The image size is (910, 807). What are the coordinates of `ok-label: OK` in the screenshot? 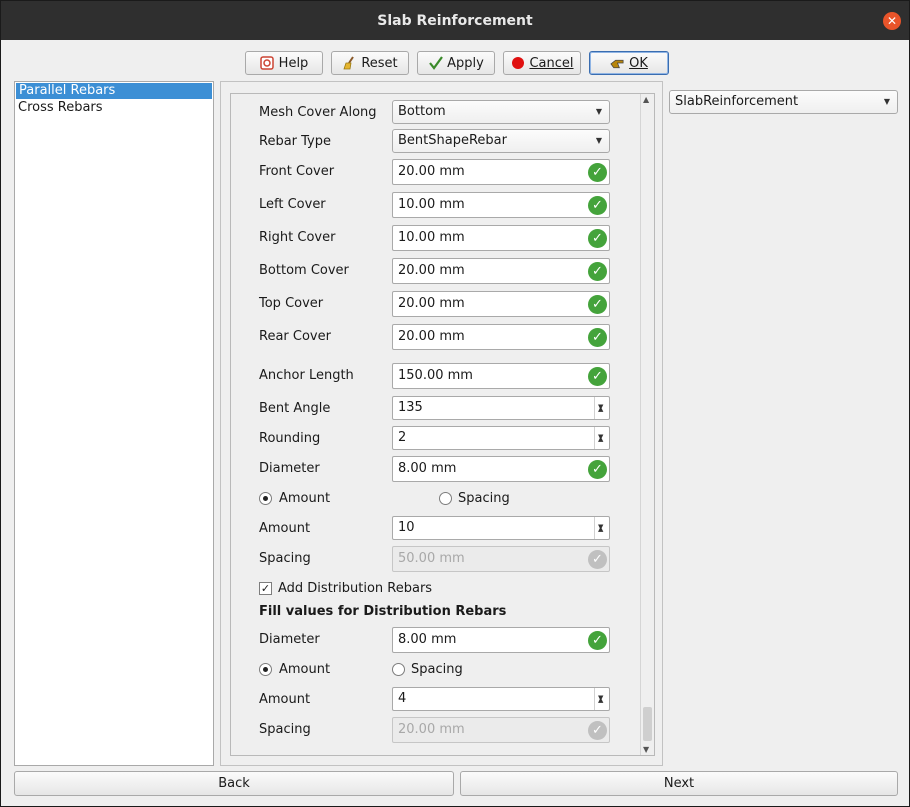 It's located at (638, 63).